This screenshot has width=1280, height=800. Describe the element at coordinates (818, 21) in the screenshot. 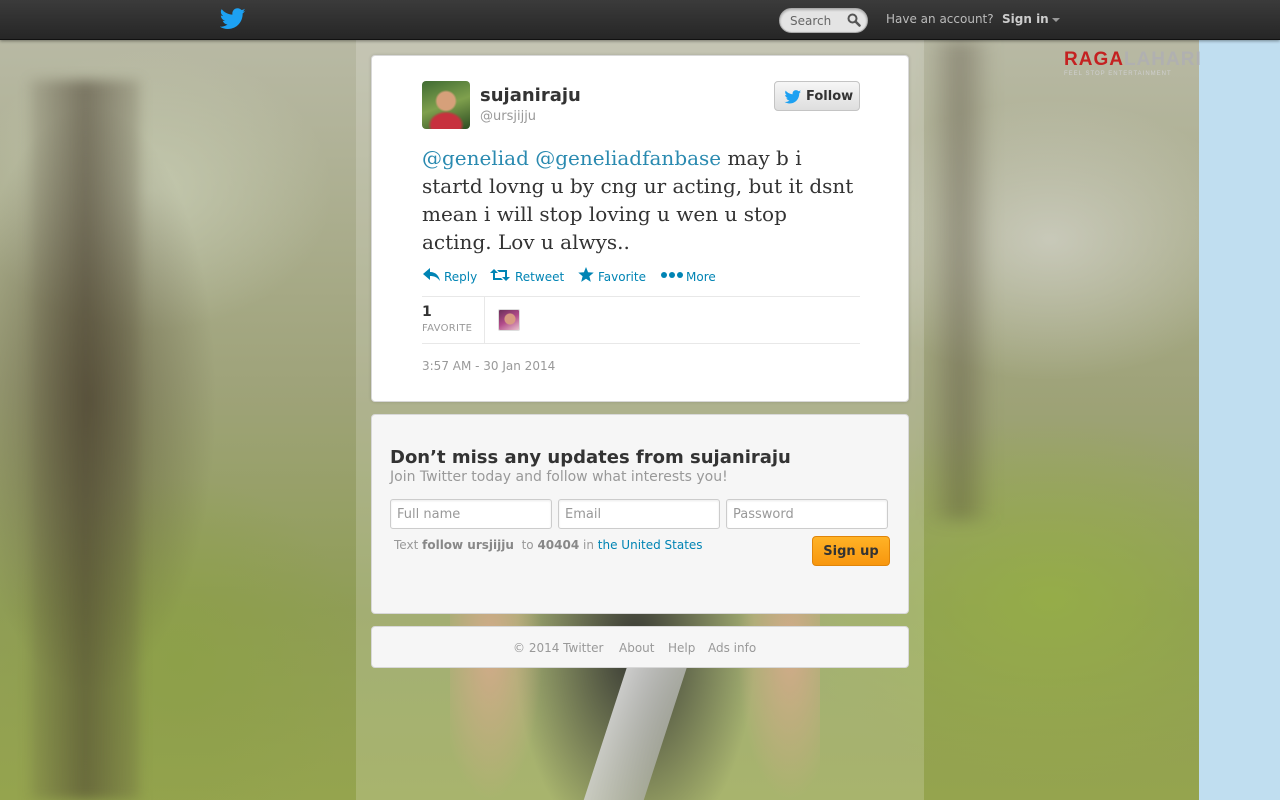

I see `search-input` at that location.